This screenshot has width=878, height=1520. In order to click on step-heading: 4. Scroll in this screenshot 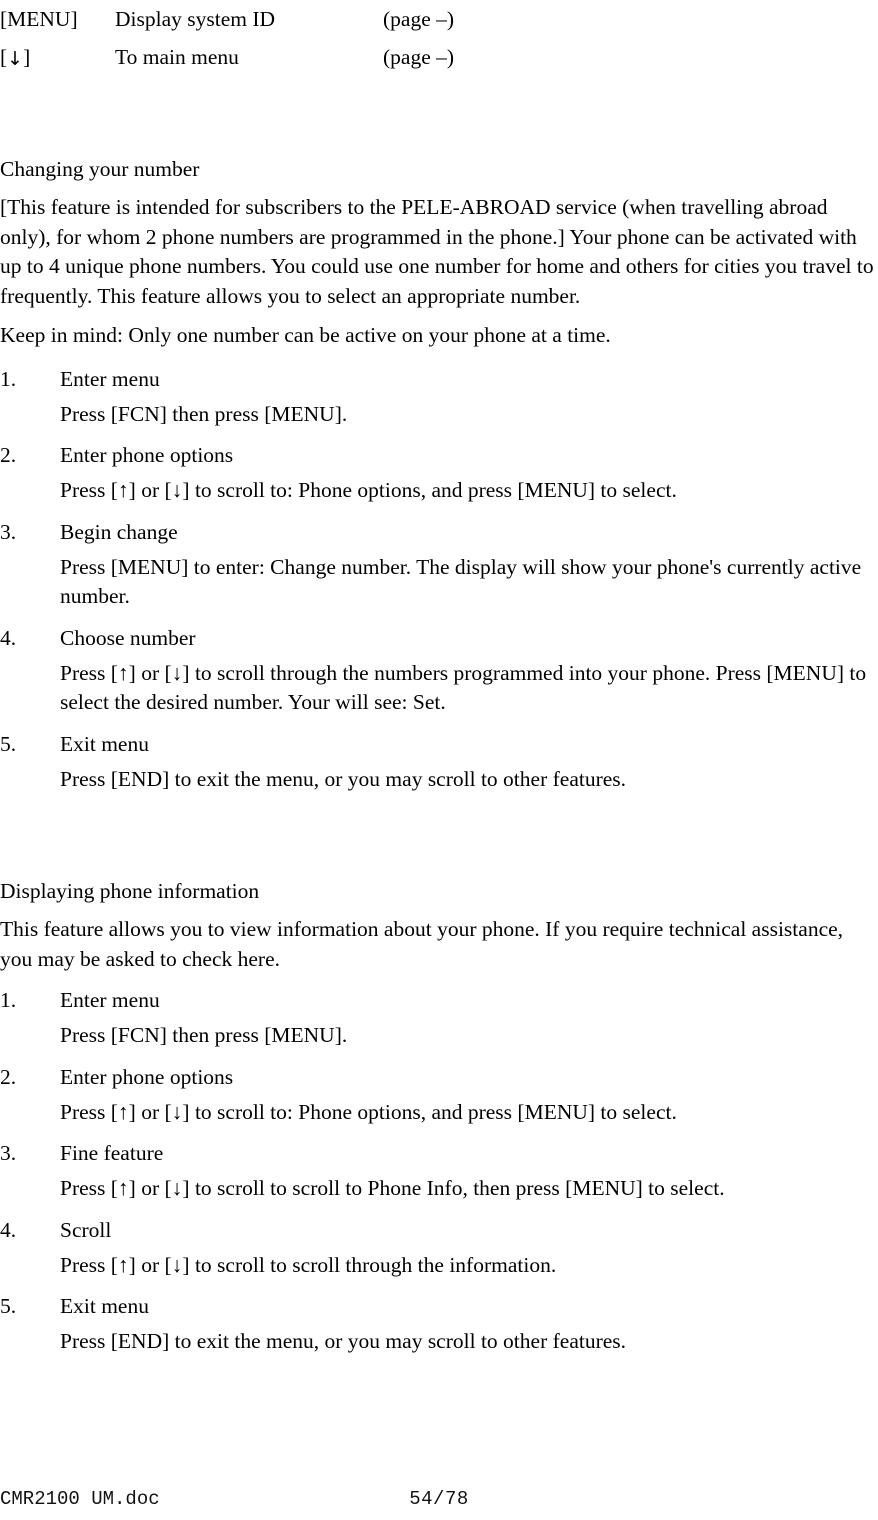, I will do `click(439, 1230)`.